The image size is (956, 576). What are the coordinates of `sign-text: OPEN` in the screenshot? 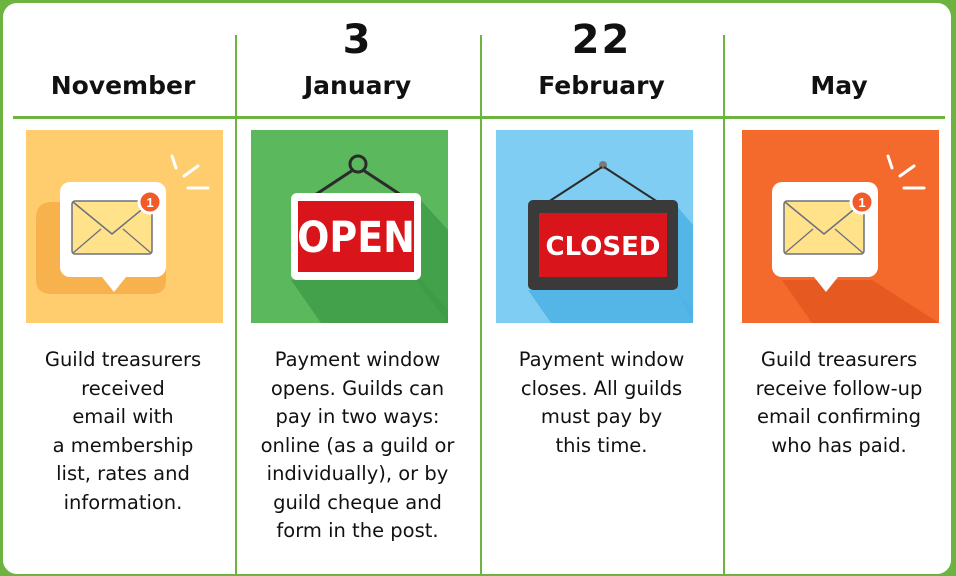 It's located at (356, 238).